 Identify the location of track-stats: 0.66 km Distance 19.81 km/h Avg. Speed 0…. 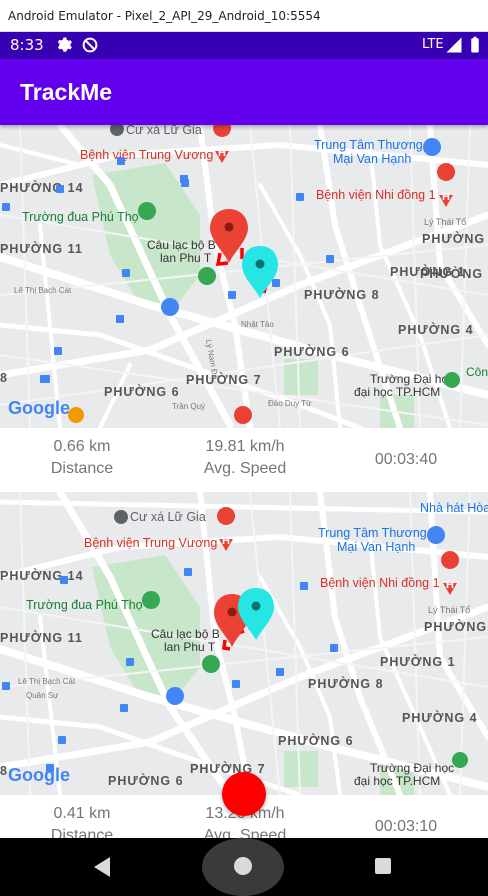
(244, 460).